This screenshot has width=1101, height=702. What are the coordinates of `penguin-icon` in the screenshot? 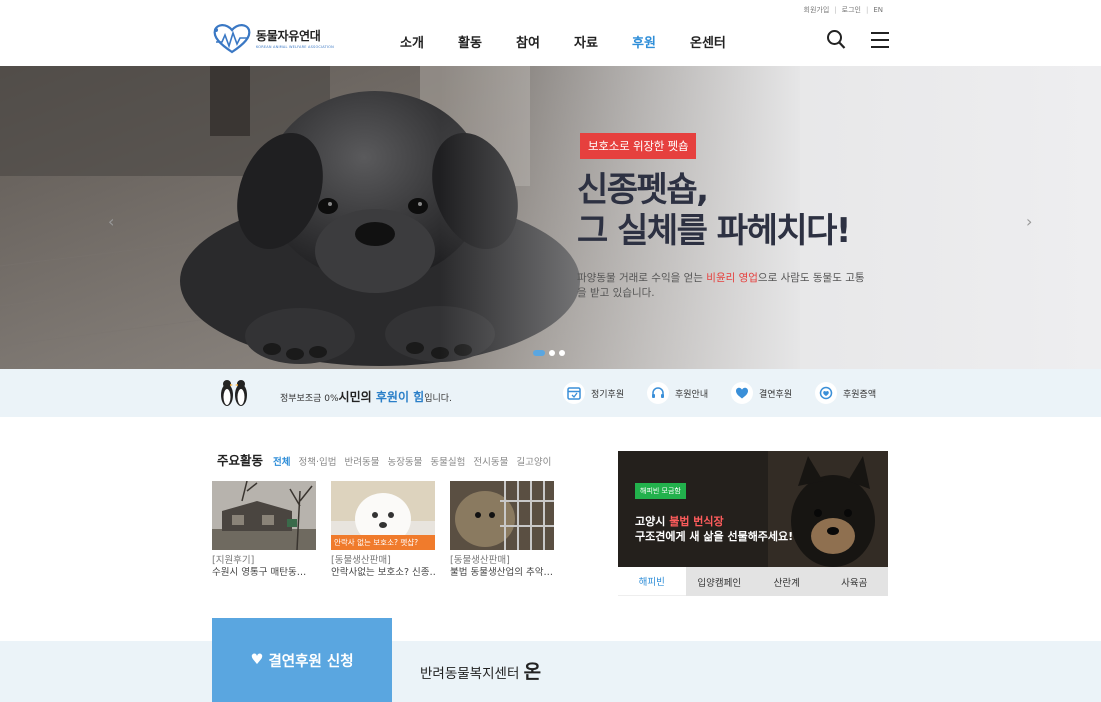 It's located at (234, 393).